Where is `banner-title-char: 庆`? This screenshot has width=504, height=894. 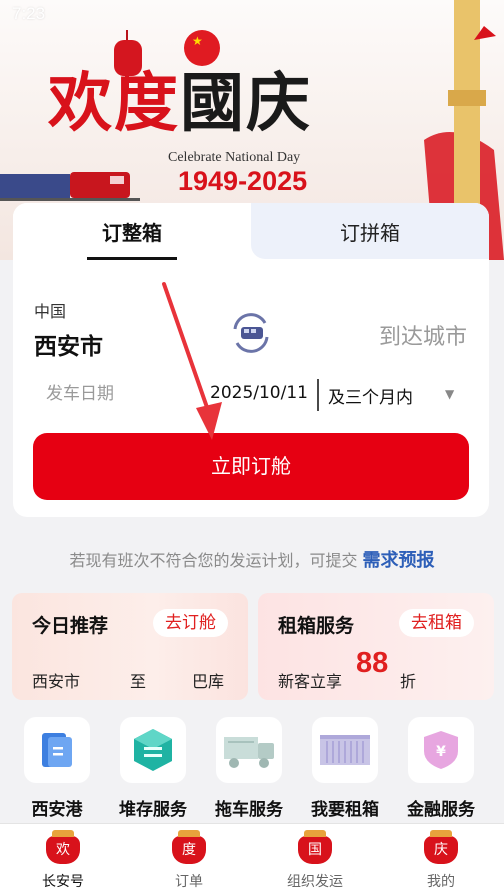 banner-title-char: 庆 is located at coordinates (279, 103).